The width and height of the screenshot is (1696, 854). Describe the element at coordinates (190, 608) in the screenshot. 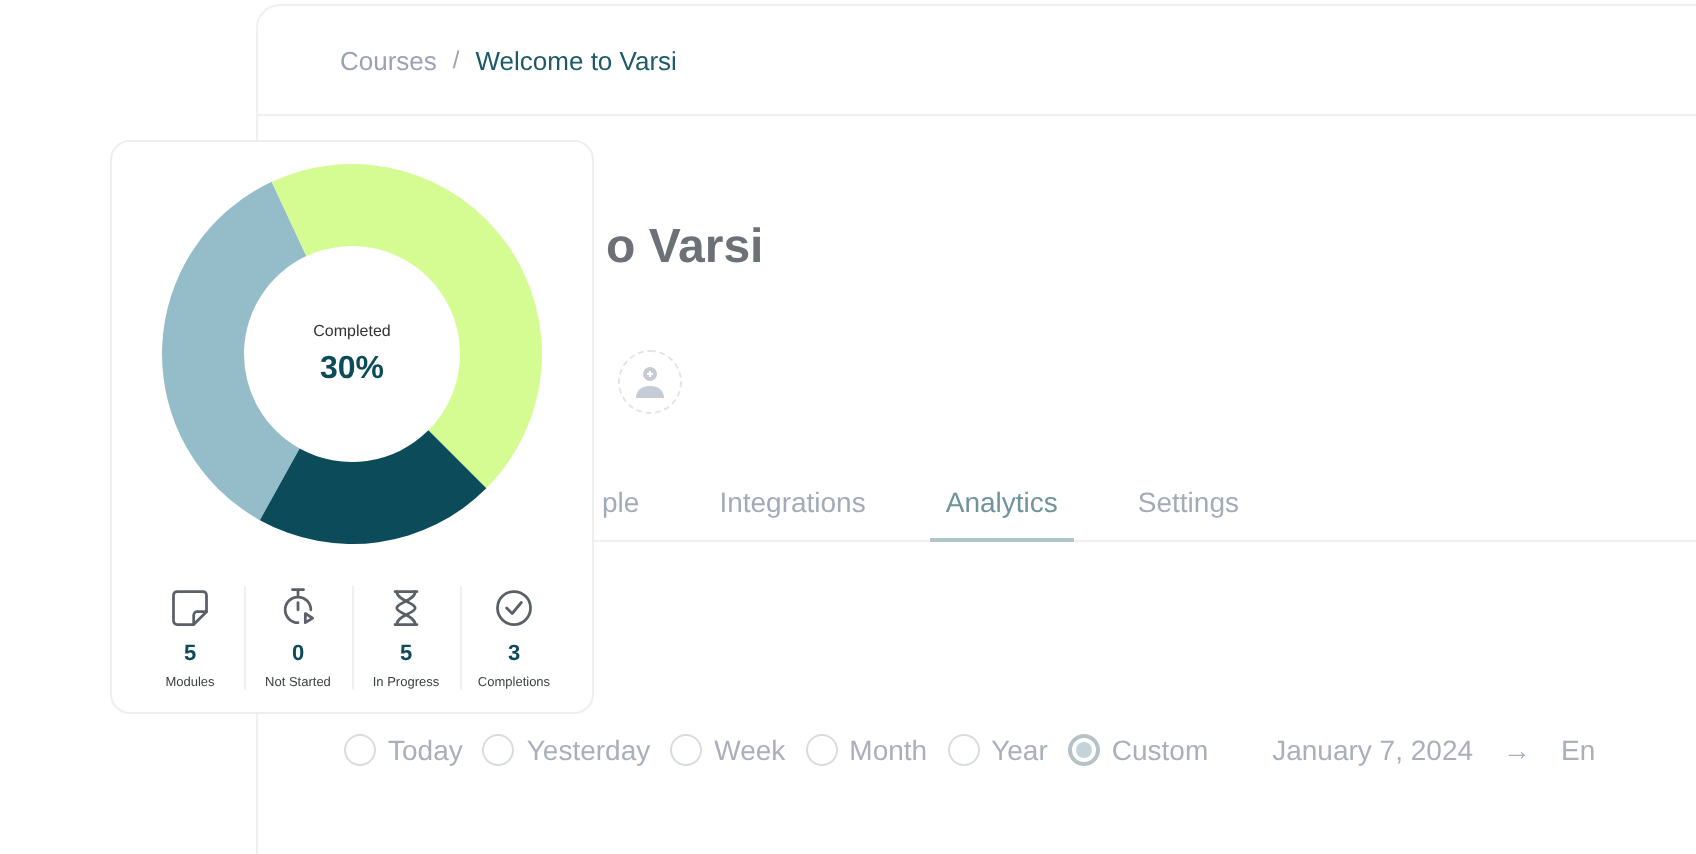

I see `page-icon` at that location.